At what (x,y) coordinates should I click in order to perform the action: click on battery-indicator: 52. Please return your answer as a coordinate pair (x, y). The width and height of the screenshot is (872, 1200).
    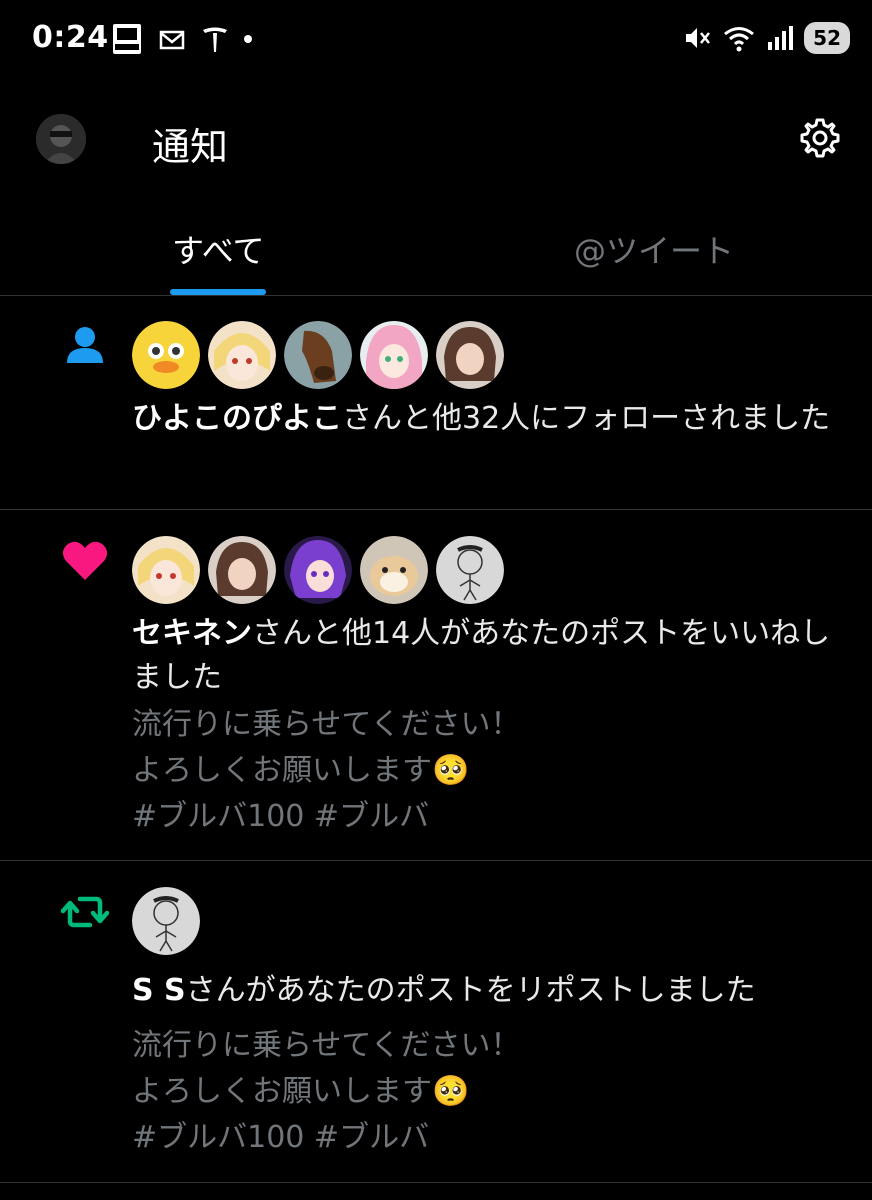
    Looking at the image, I should click on (827, 38).